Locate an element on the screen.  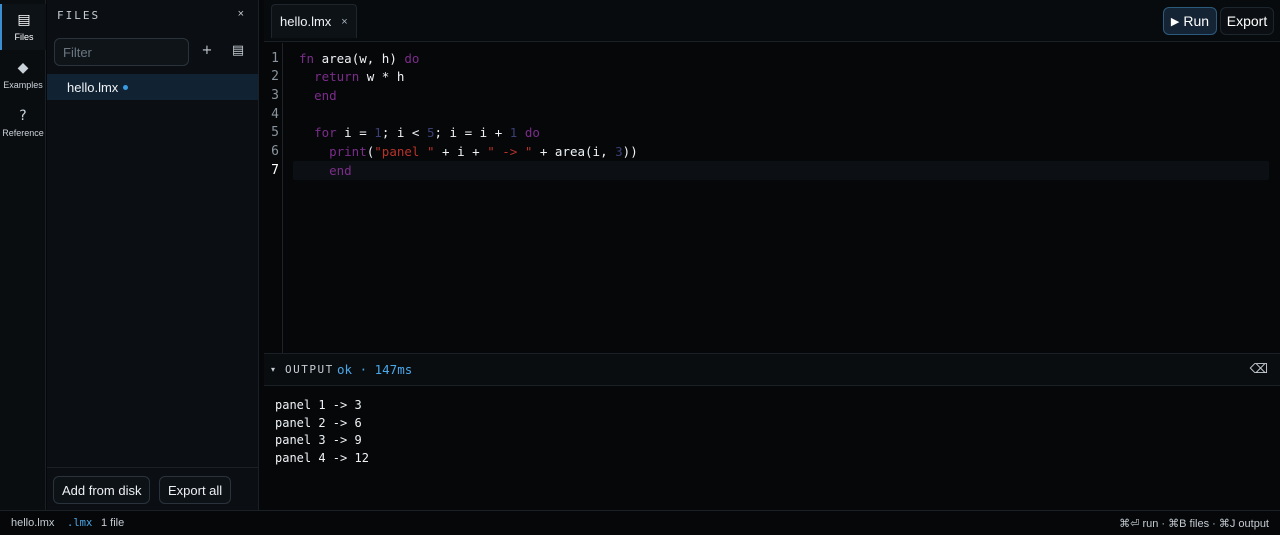
line-gutter: 1 2 3 4 5 6 7 is located at coordinates (273, 198).